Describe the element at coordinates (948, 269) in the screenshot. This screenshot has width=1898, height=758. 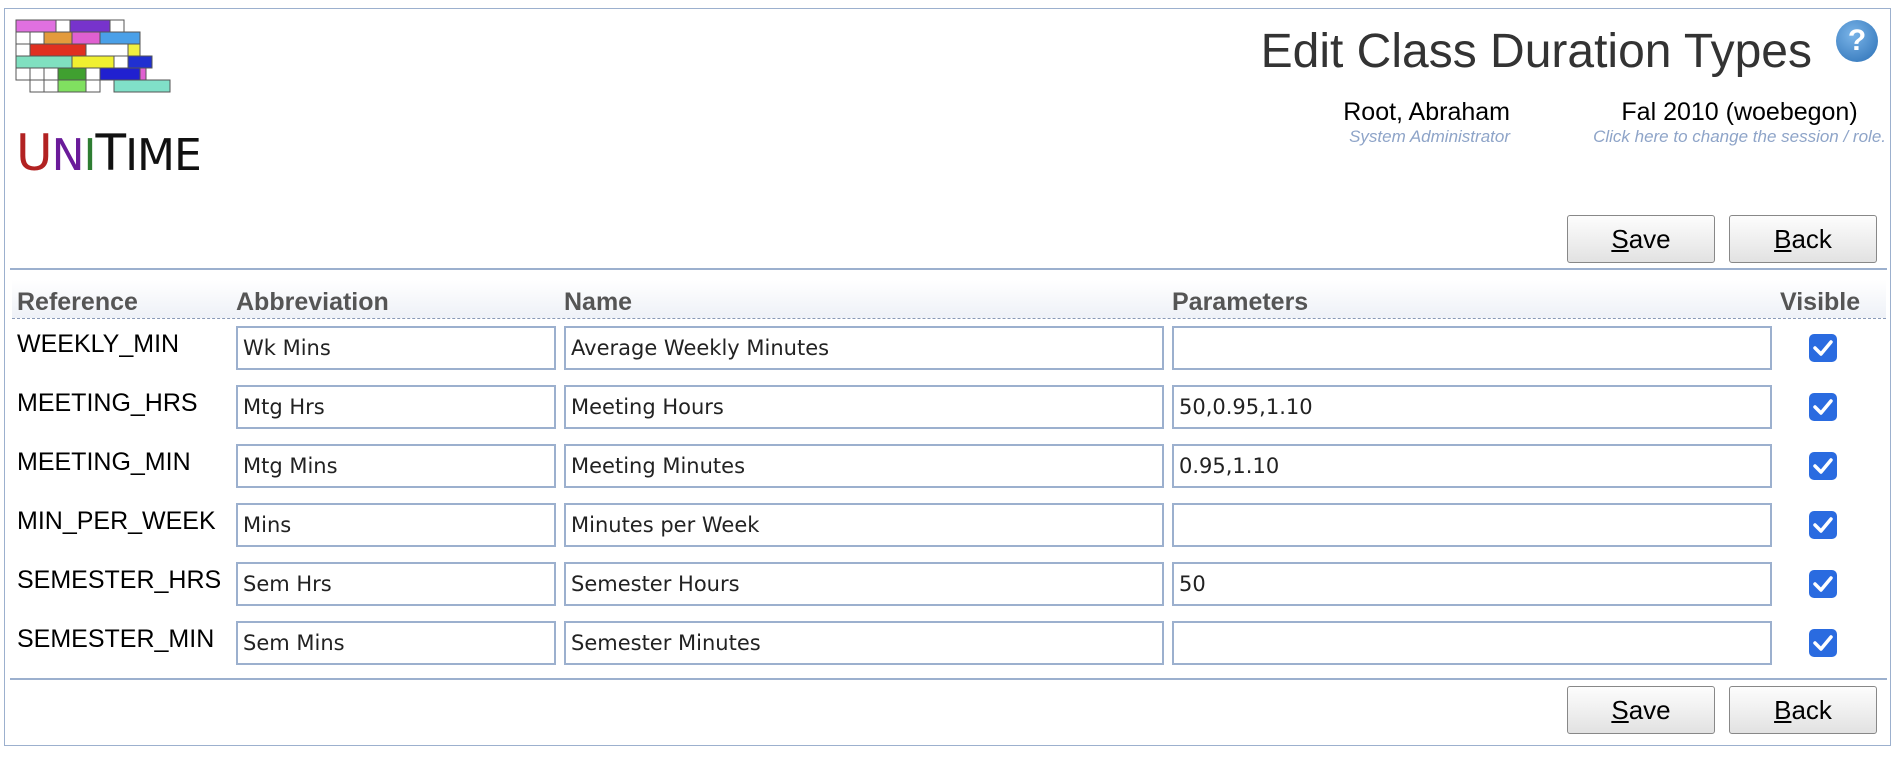
I see `top-divider` at that location.